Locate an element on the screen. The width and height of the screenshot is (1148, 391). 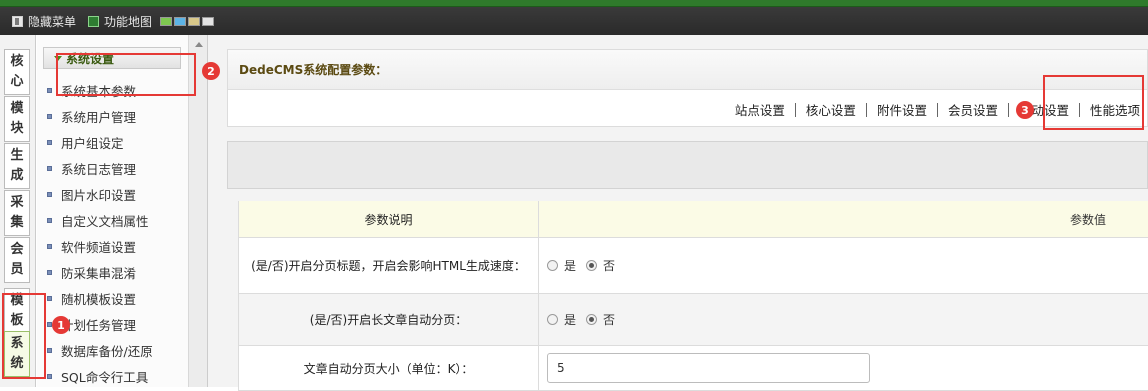
menu-item-label: 随机模板设置 is located at coordinates (99, 299).